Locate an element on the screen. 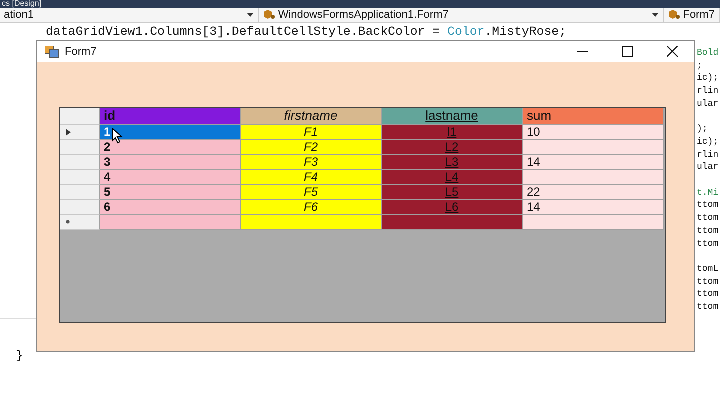 The height and width of the screenshot is (404, 720). table-cell: F3 is located at coordinates (311, 162).